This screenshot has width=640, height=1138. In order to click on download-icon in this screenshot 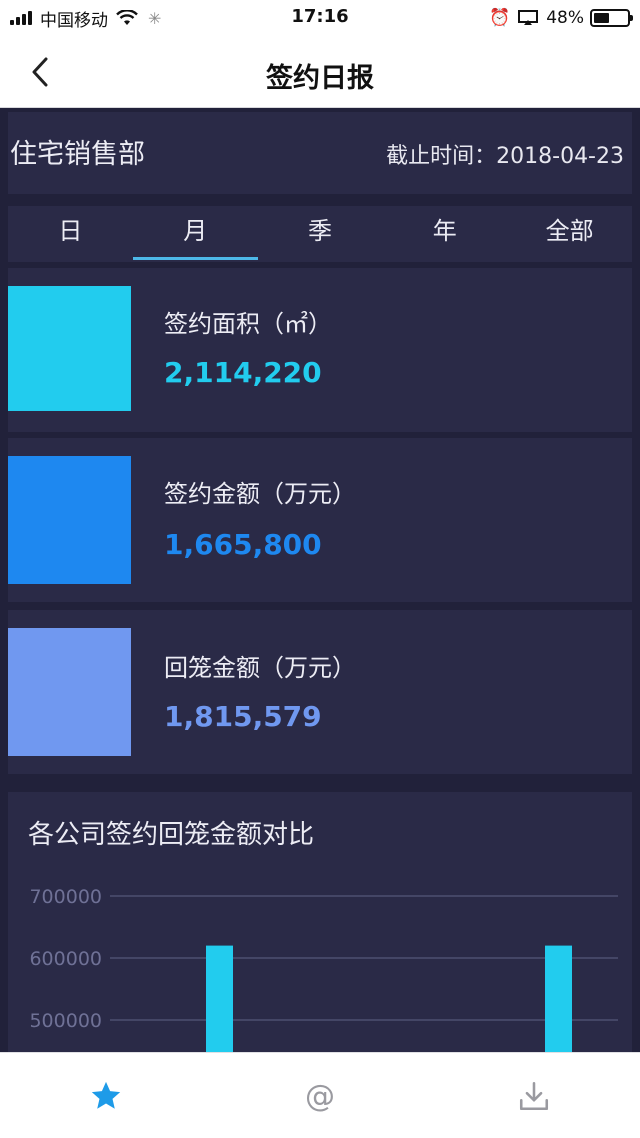, I will do `click(534, 1096)`.